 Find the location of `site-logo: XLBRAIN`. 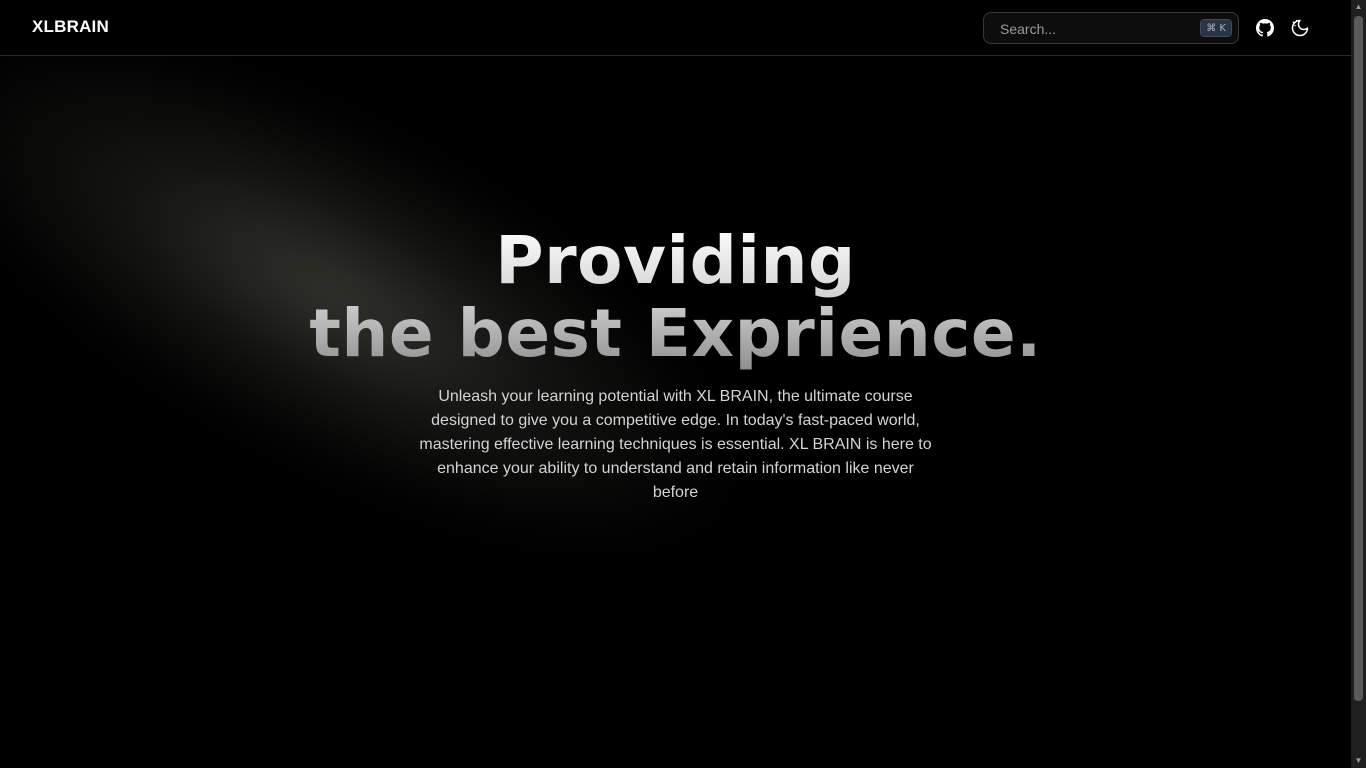

site-logo: XLBRAIN is located at coordinates (70, 27).